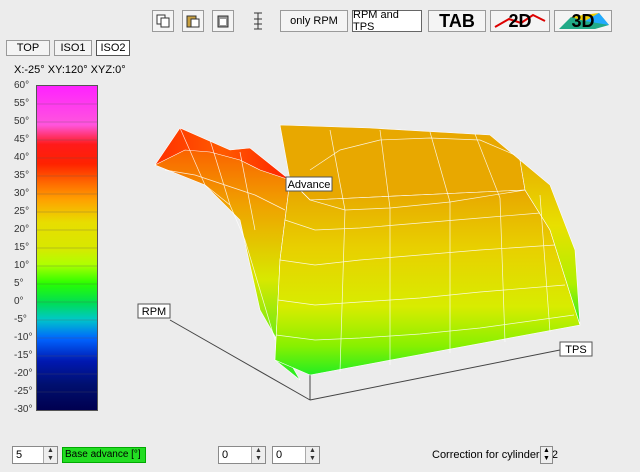 The height and width of the screenshot is (472, 640). I want to click on view-iso1-button: ISO1, so click(73, 48).